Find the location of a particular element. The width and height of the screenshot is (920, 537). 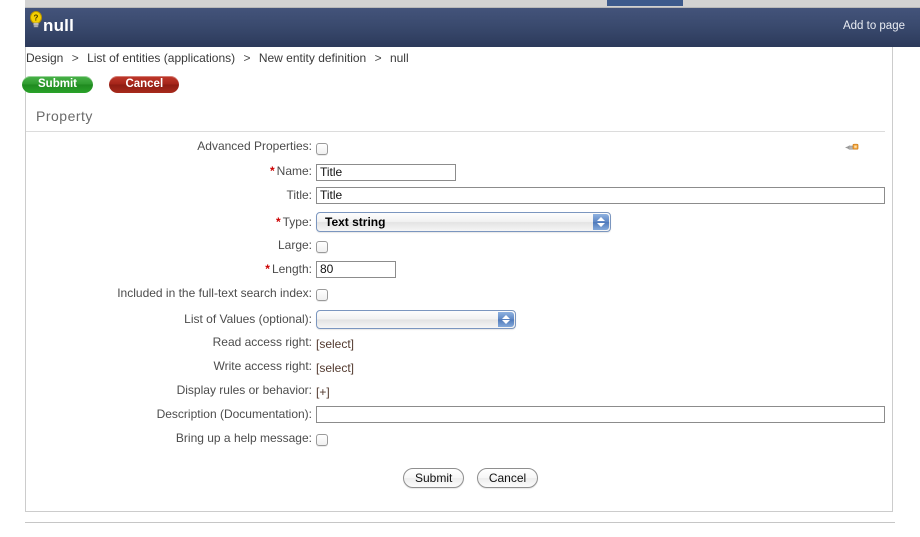

checkbox-advanced-properties is located at coordinates (322, 149).